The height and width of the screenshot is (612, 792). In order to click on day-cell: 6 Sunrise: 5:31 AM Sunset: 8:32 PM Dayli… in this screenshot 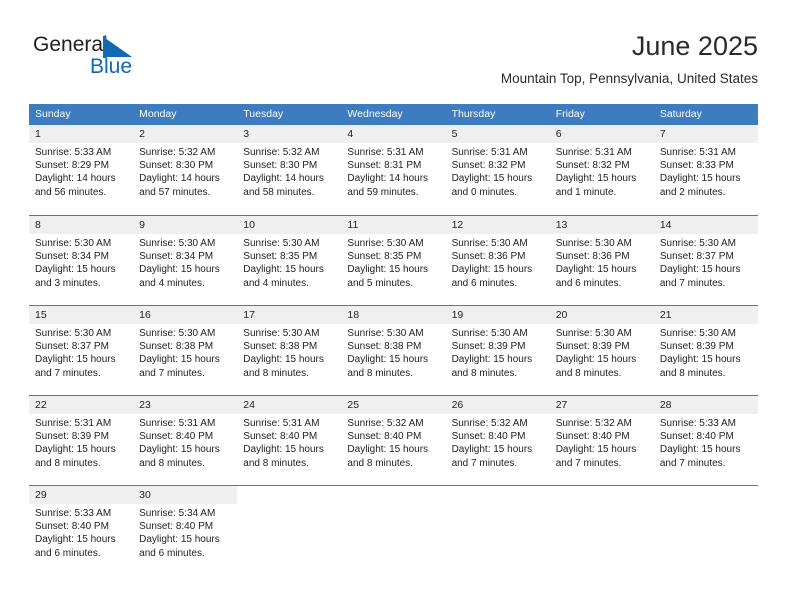, I will do `click(601, 170)`.